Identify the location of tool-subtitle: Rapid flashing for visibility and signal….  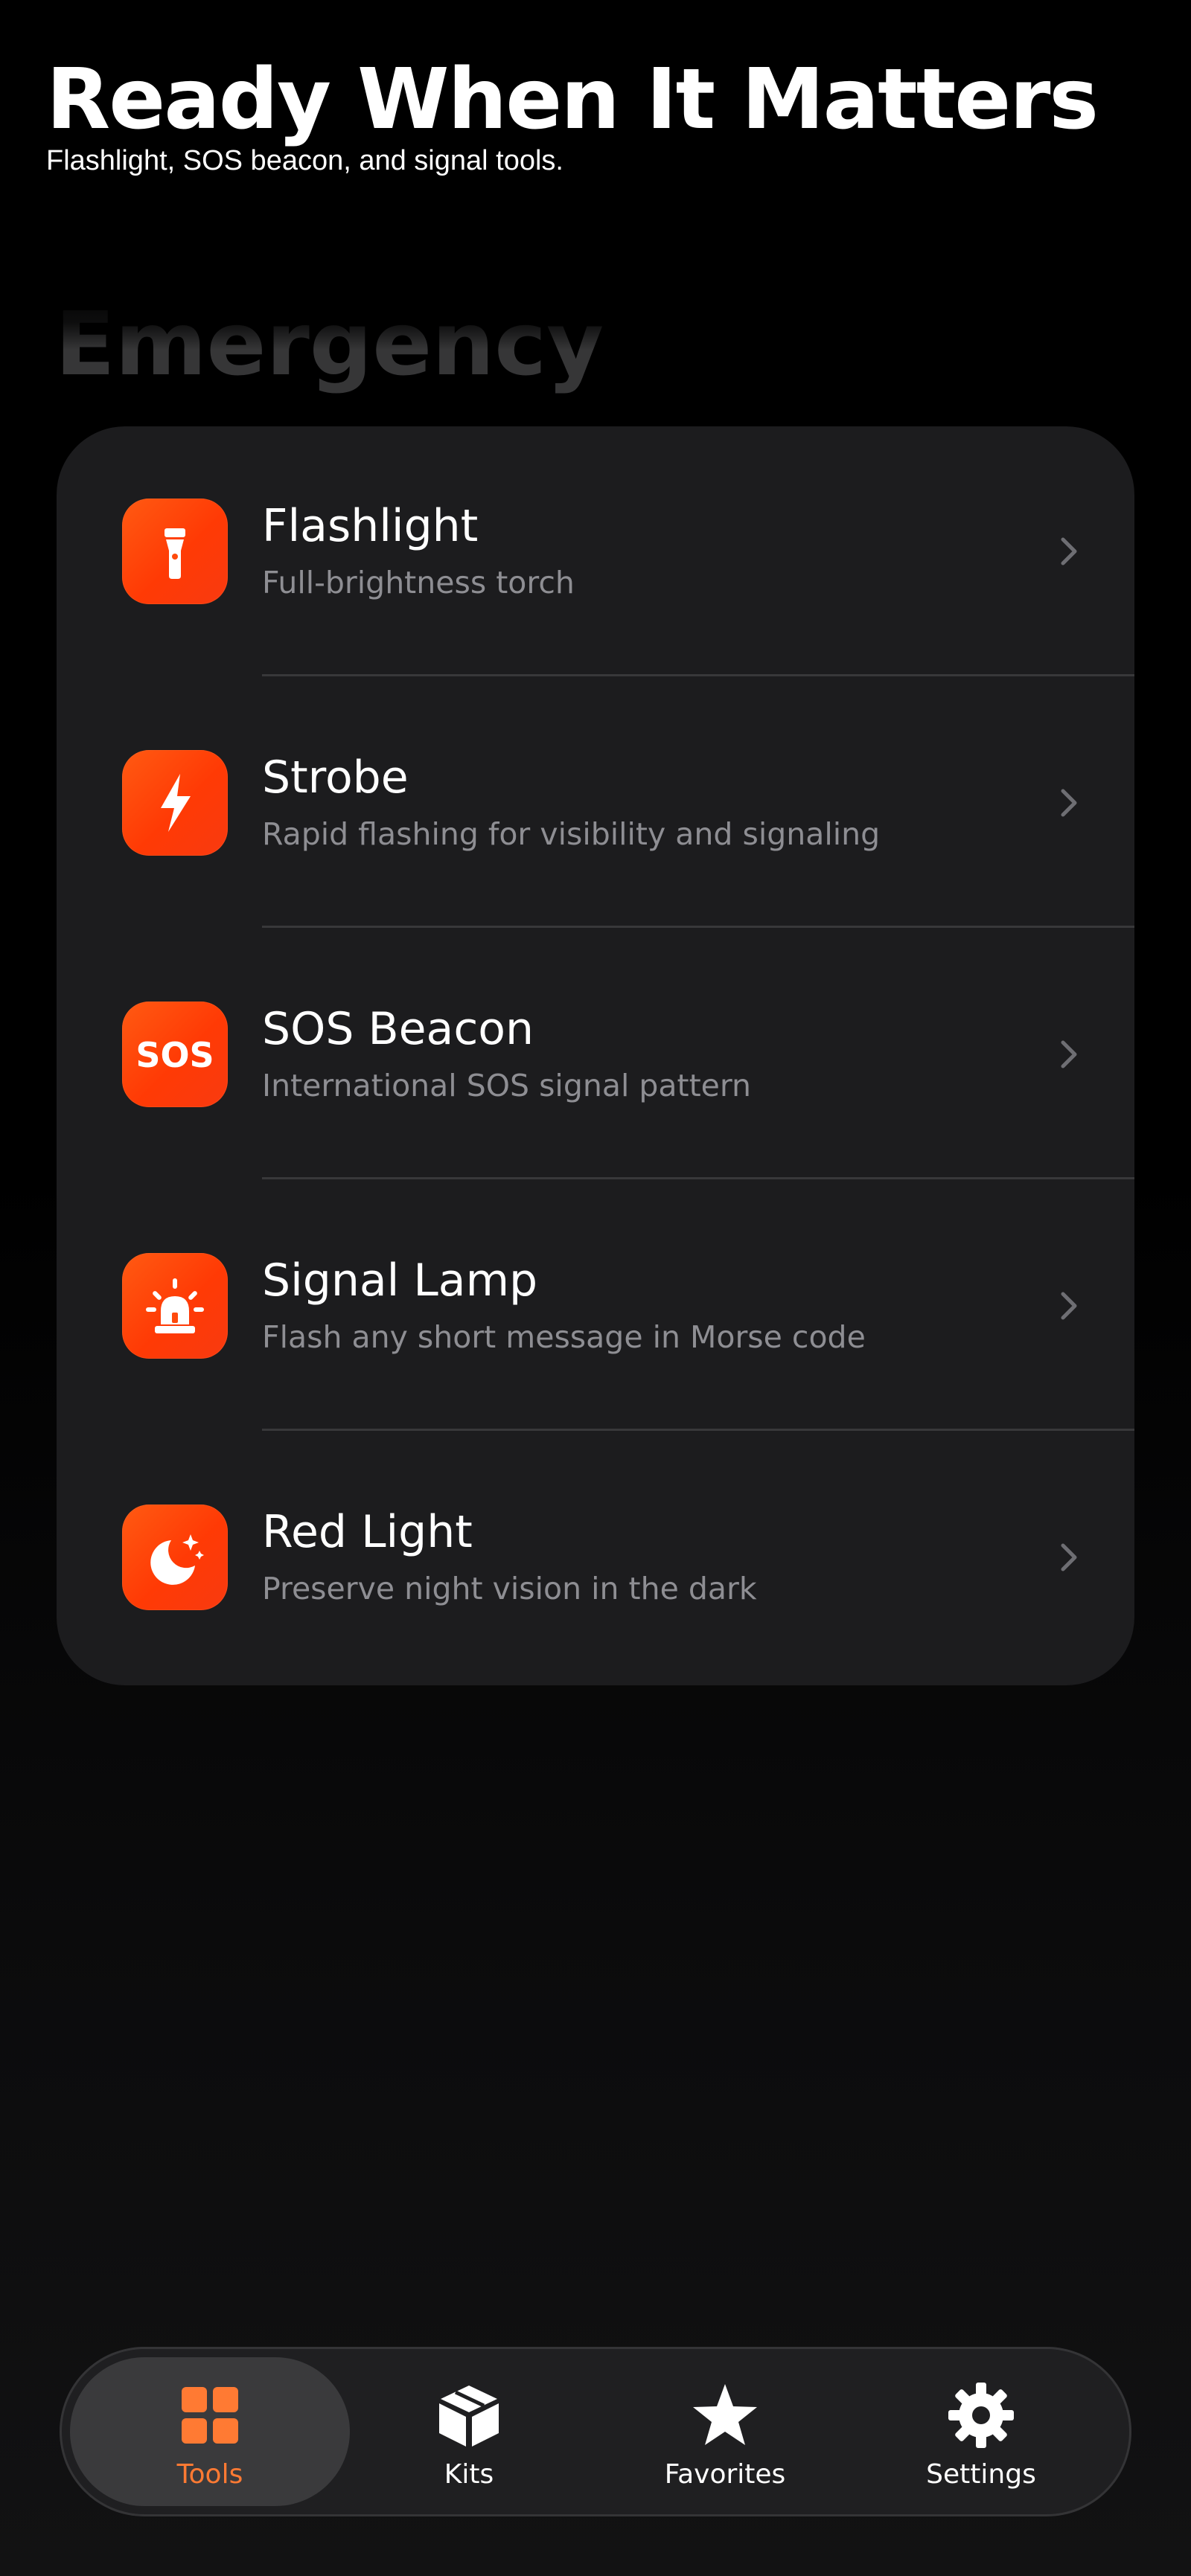
(571, 834).